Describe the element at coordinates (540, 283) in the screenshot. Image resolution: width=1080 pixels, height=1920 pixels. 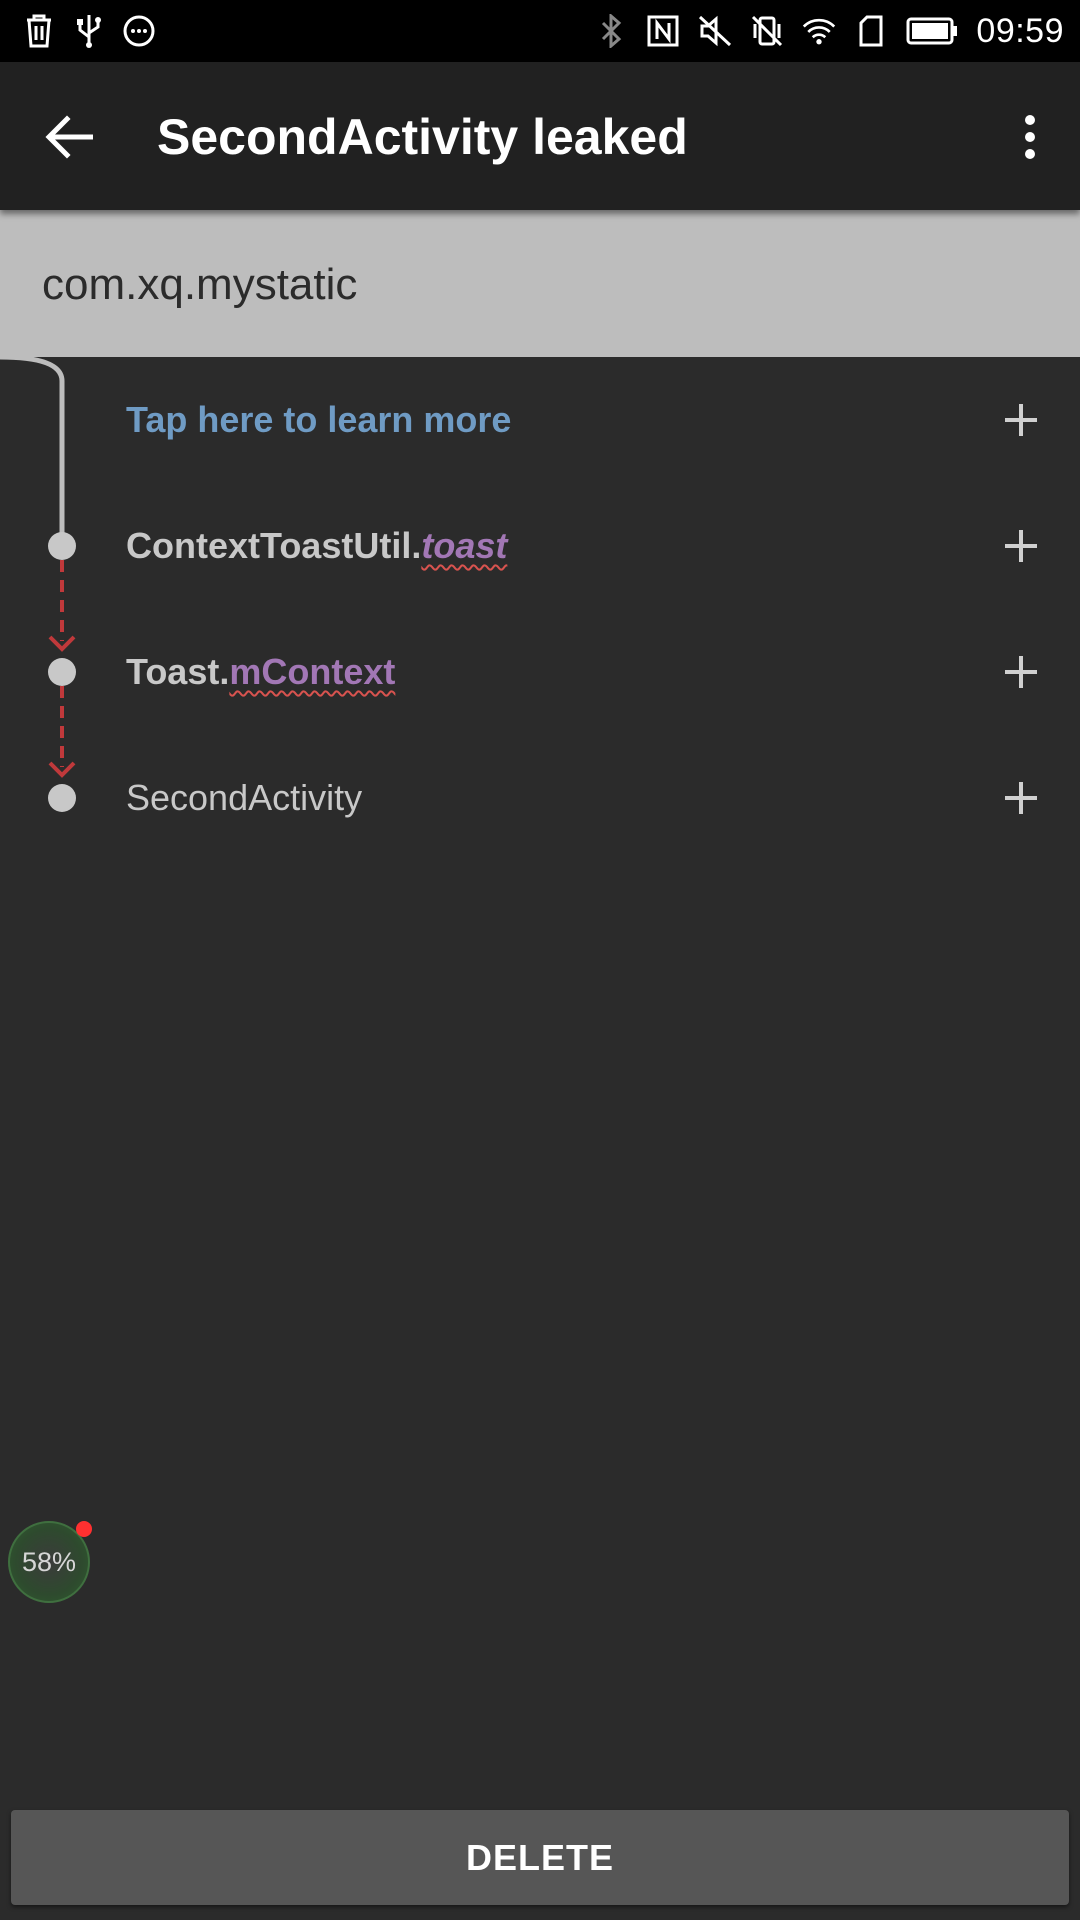
I see `package-header: com.xq.mystatic` at that location.